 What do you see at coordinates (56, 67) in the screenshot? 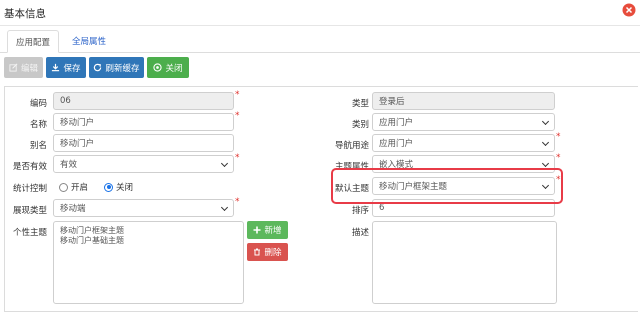
I see `download-icon` at bounding box center [56, 67].